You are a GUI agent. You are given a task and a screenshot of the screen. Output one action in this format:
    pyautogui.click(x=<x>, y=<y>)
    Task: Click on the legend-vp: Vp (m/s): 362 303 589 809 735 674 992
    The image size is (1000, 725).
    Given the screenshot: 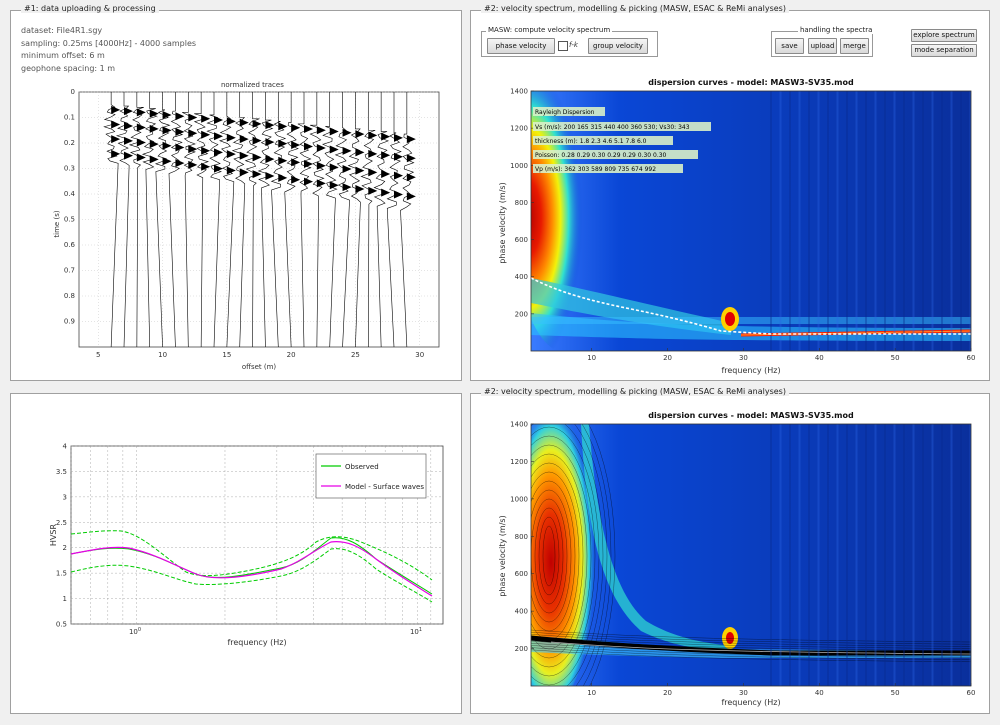 What is the action you would take?
    pyautogui.click(x=595, y=169)
    